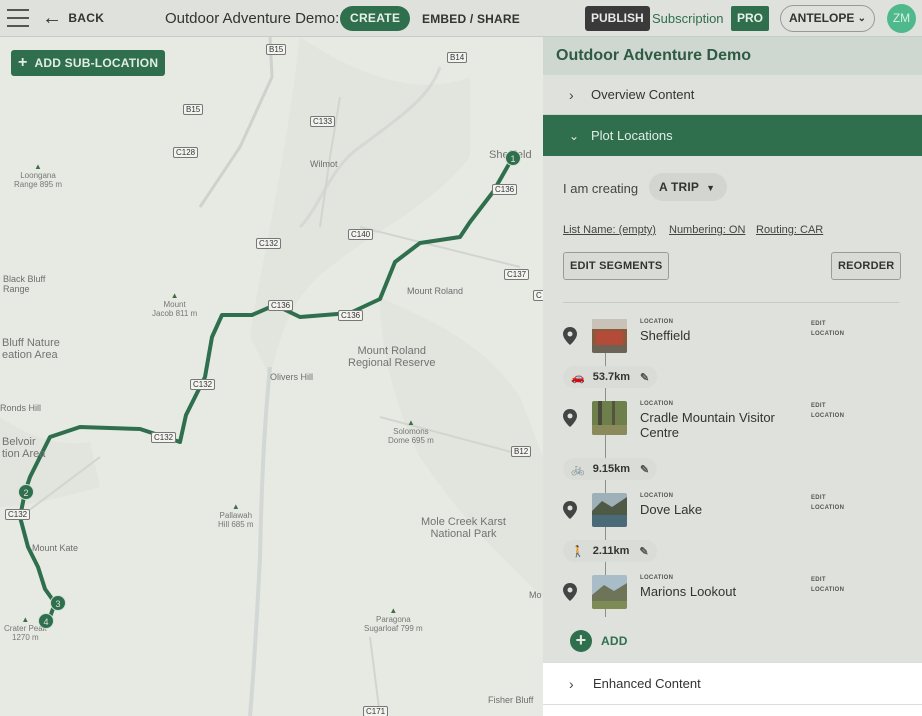 This screenshot has width=922, height=716. I want to click on place-ronds-hill: Ronds Hill, so click(21, 408).